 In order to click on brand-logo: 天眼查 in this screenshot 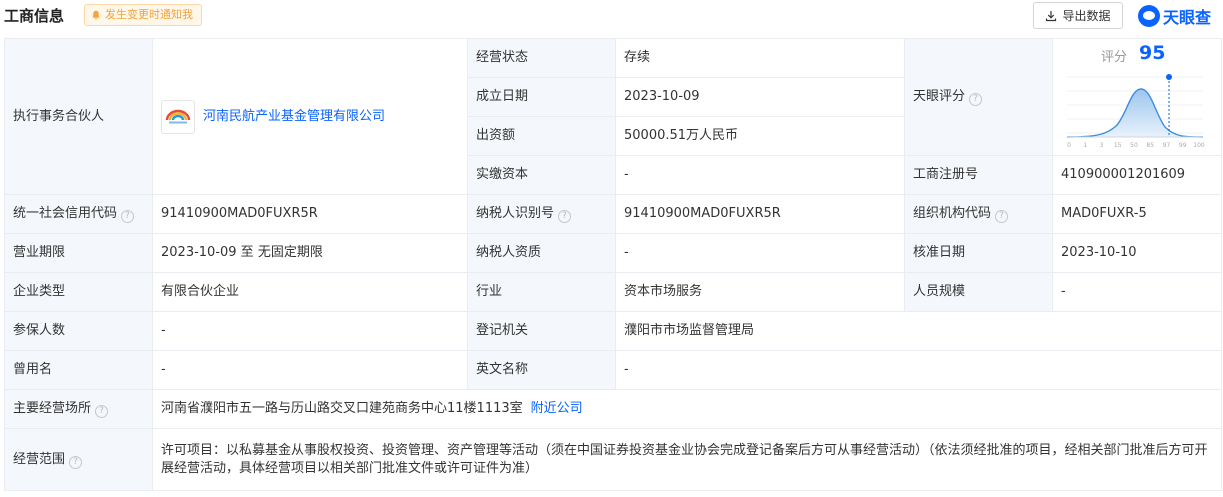, I will do `click(1174, 16)`.